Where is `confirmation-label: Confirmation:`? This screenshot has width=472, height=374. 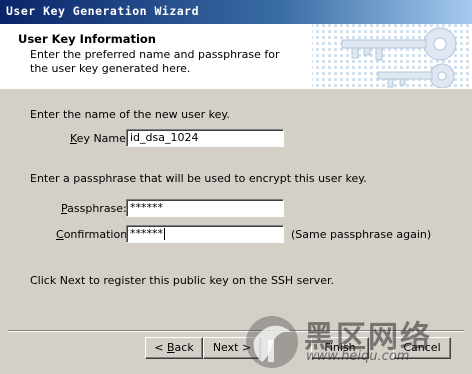
confirmation-label: Confirmation: is located at coordinates (93, 234).